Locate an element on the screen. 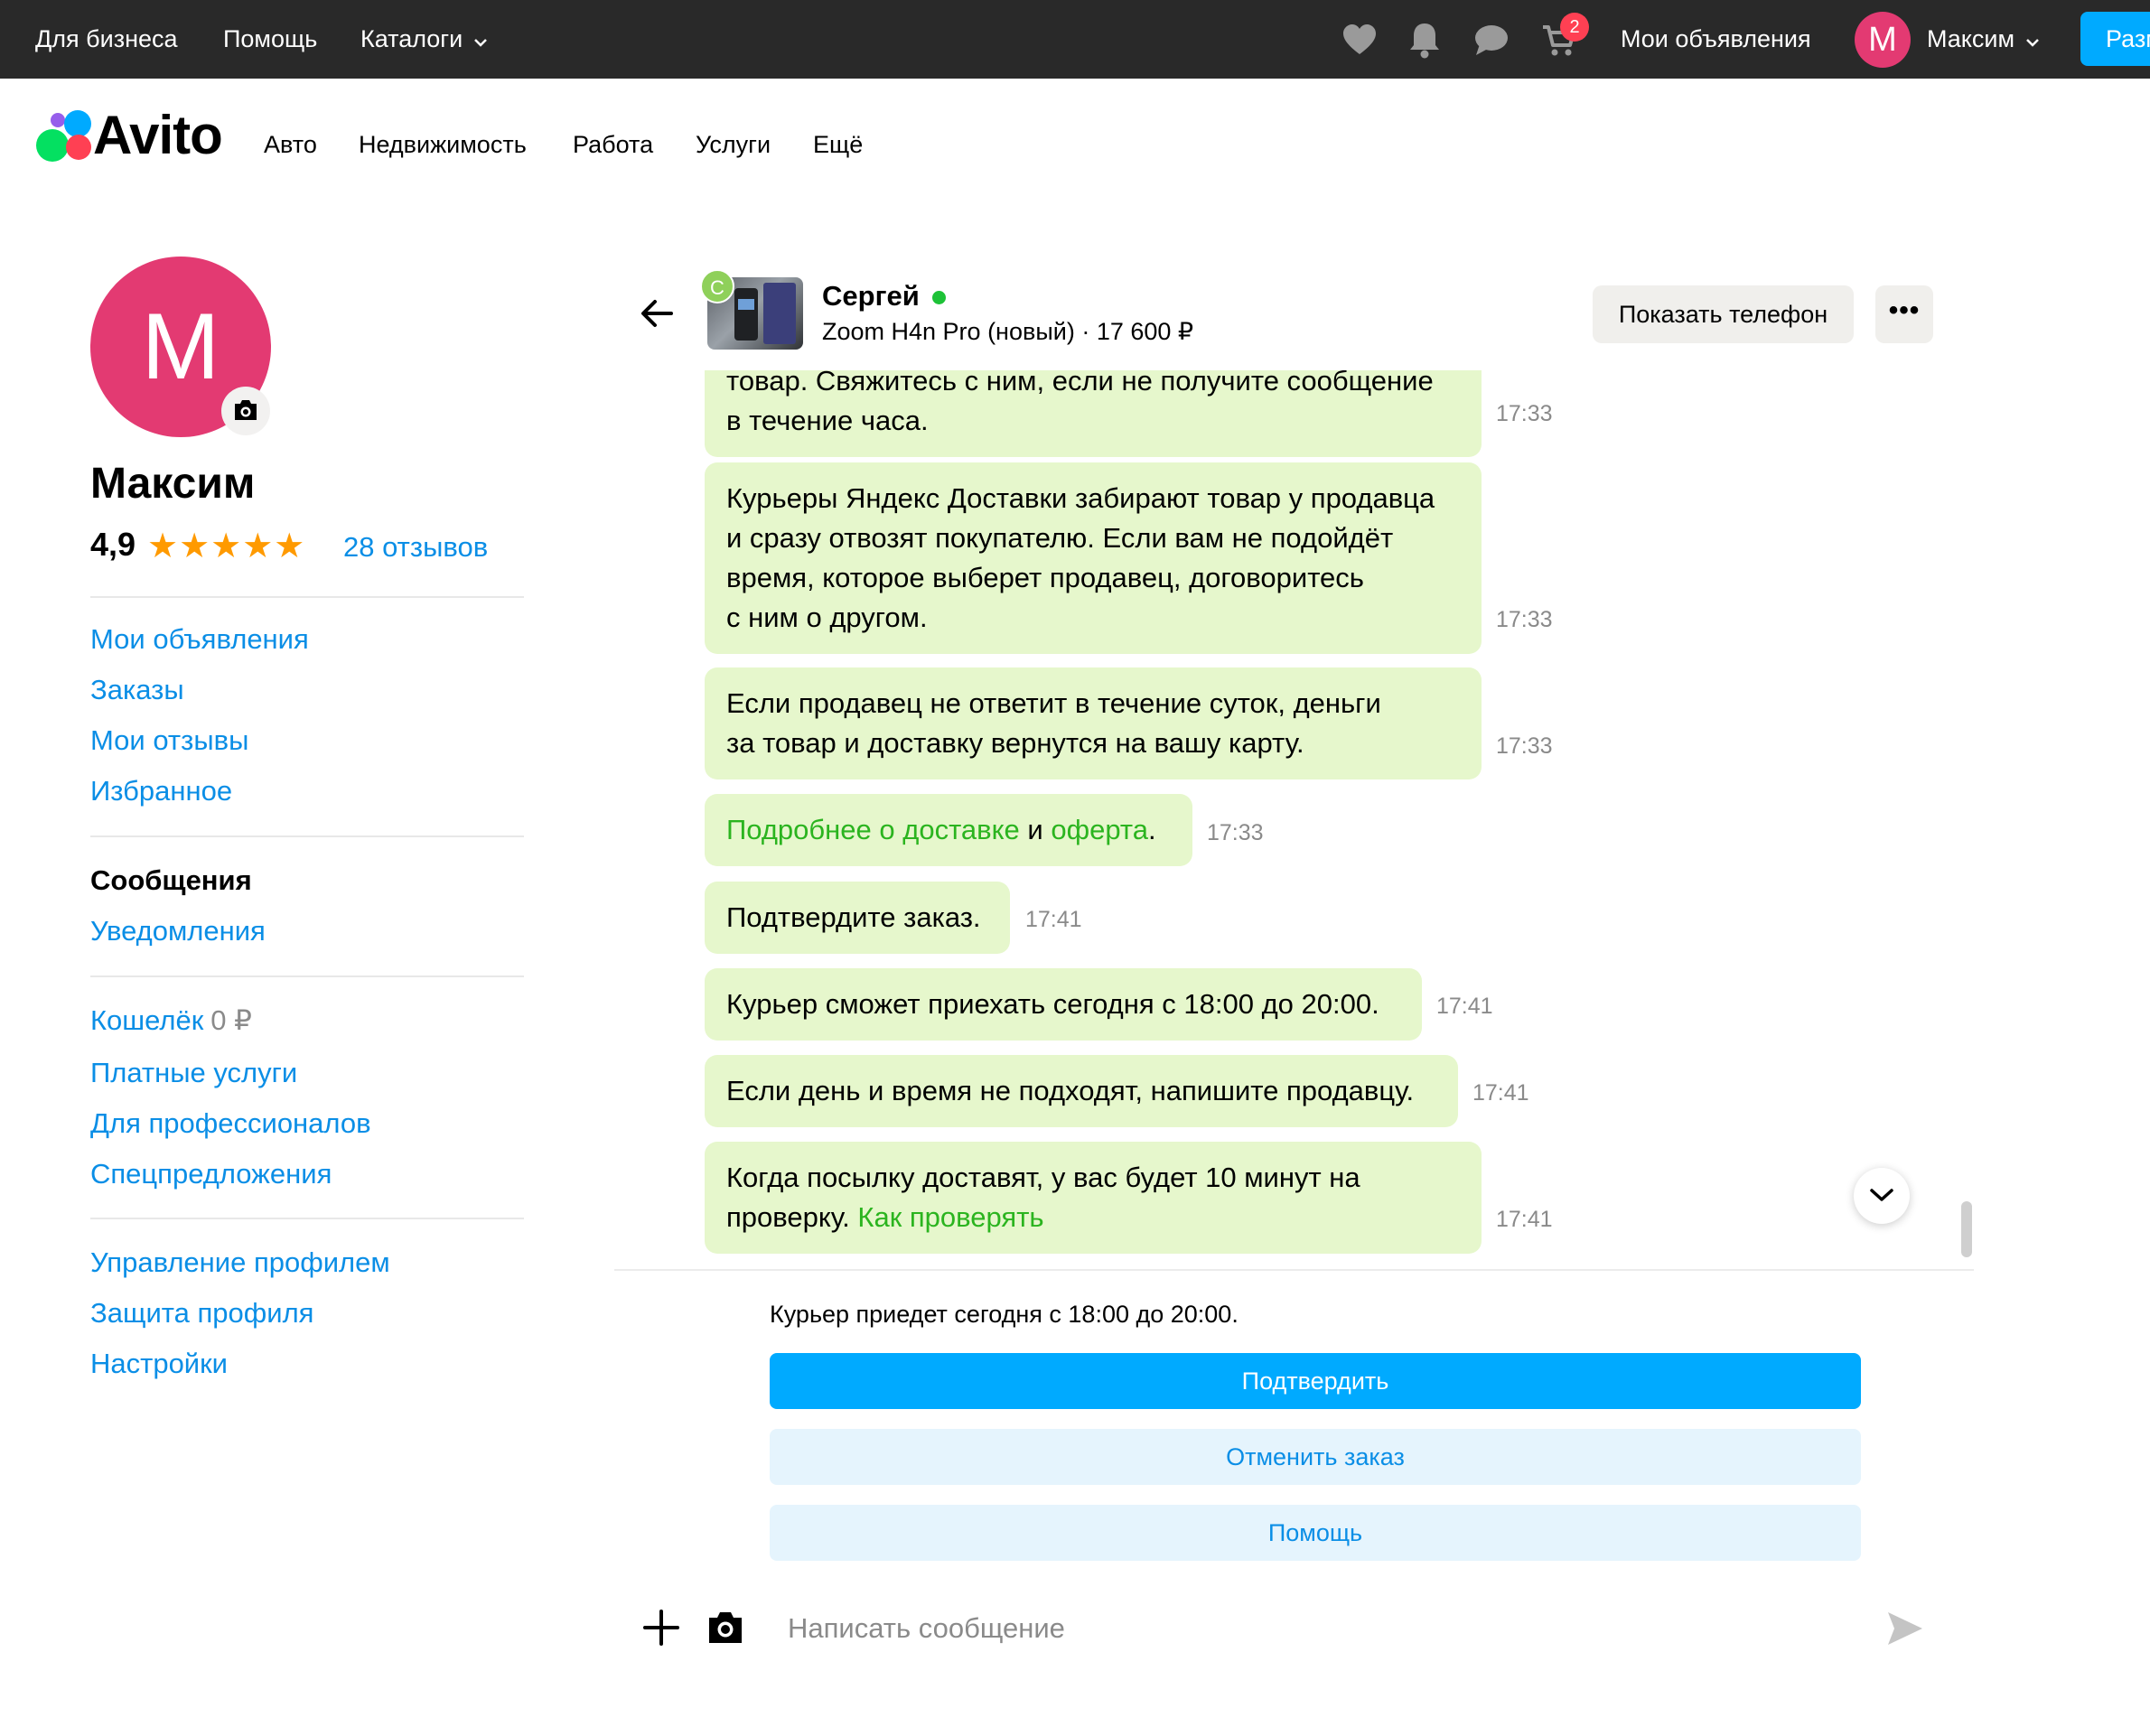 Image resolution: width=2150 pixels, height=1736 pixels. sidebar-item-paid-services: Платные услуги is located at coordinates (193, 1073).